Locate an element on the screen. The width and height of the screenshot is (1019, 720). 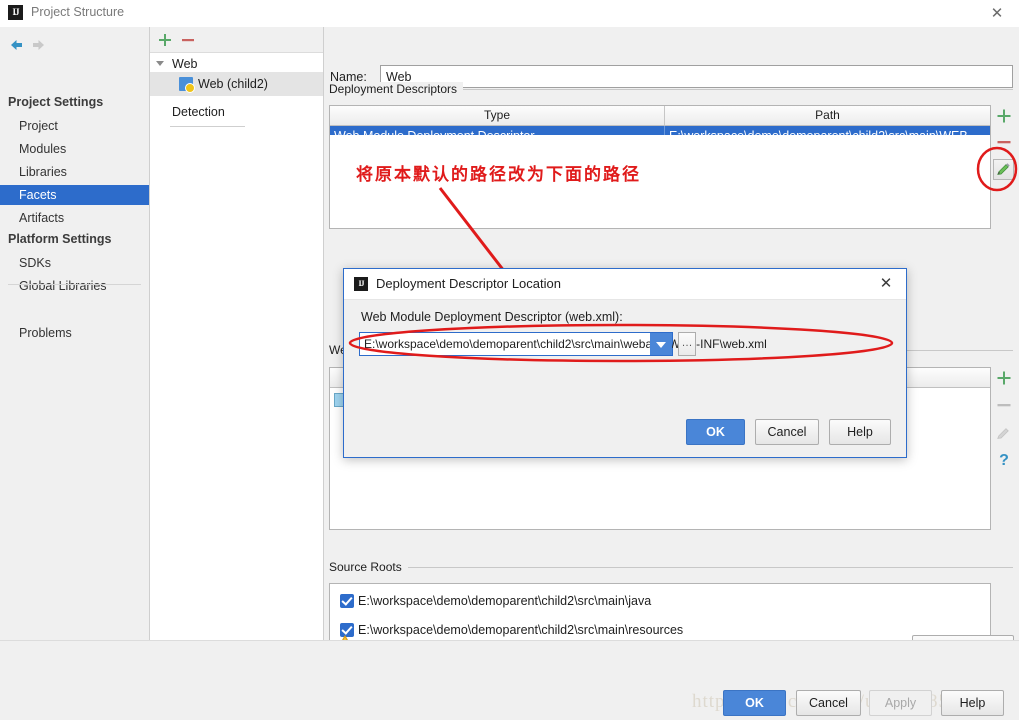
sidebar-item-artifacts: Artifacts is located at coordinates (74, 218).